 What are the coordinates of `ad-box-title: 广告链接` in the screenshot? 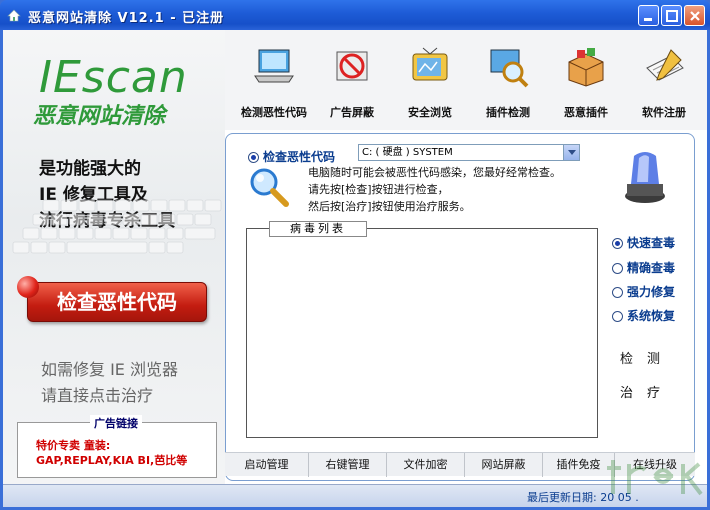 It's located at (116, 423).